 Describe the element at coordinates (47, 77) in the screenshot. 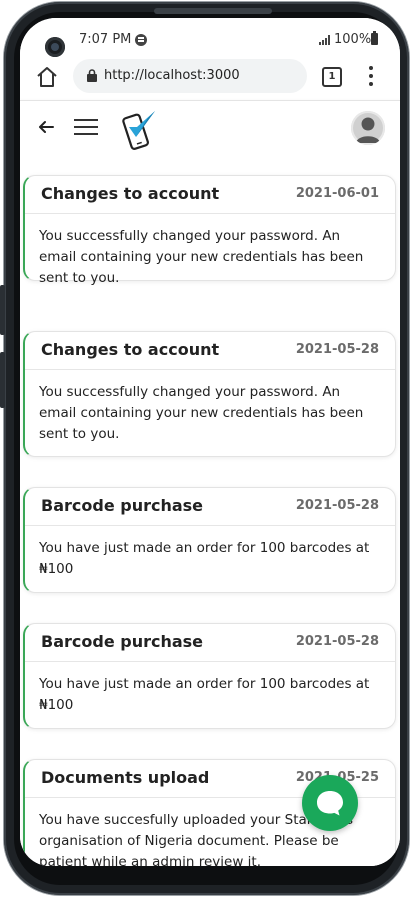

I see `home-icon` at that location.